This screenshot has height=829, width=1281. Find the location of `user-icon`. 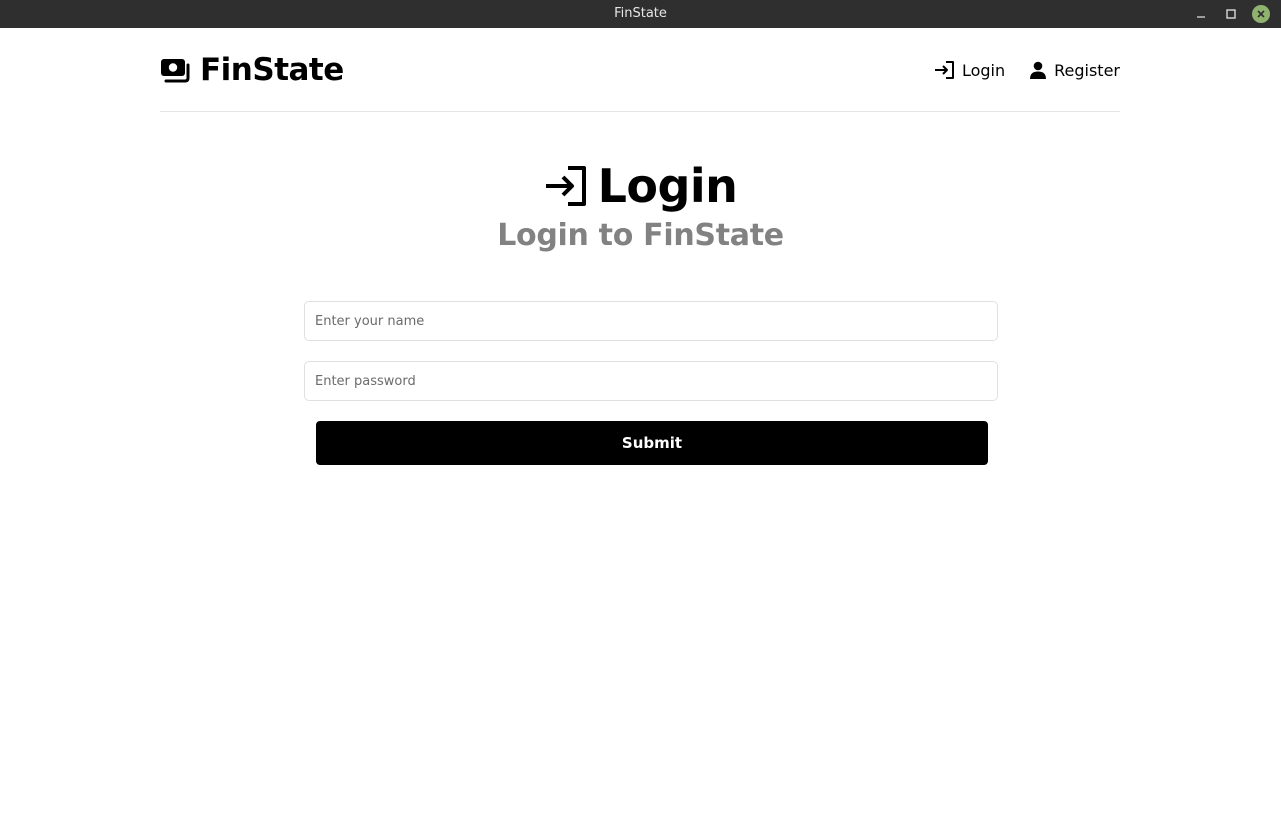

user-icon is located at coordinates (1038, 70).